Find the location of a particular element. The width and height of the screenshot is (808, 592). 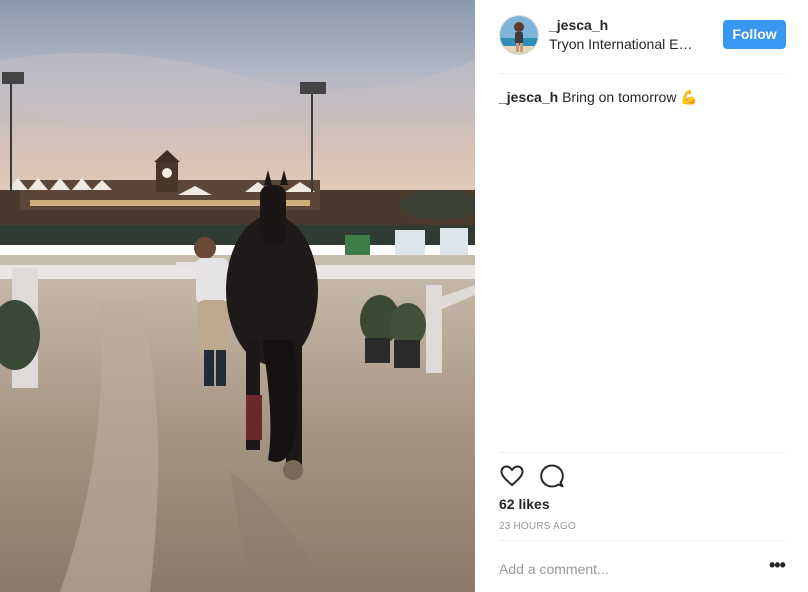

avatar is located at coordinates (519, 35).